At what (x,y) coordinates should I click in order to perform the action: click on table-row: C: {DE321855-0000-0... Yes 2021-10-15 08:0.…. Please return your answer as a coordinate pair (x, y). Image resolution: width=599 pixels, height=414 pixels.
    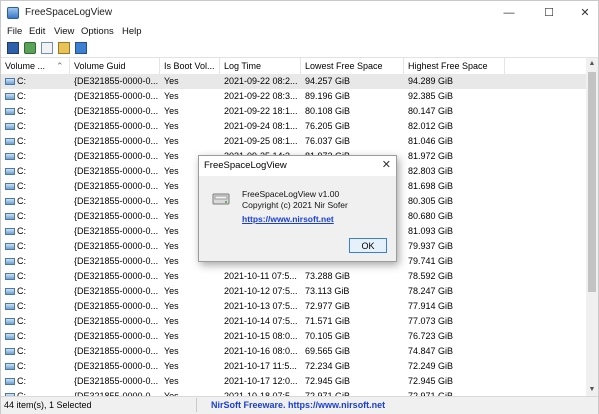
    Looking at the image, I should click on (293, 336).